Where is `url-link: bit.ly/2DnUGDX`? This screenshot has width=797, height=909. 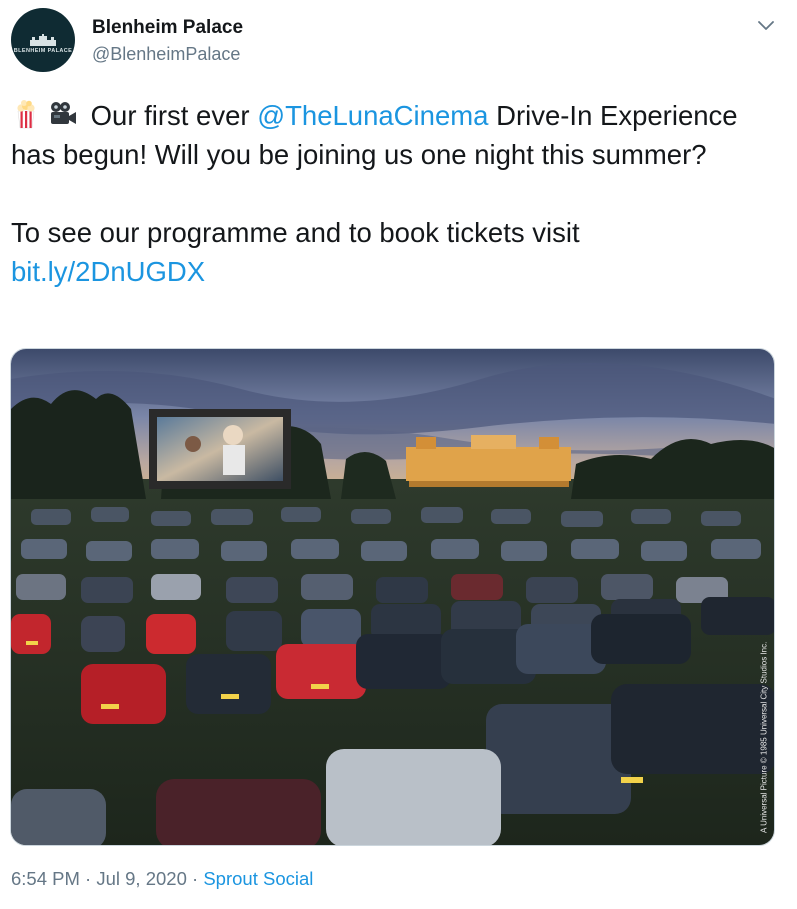 url-link: bit.ly/2DnUGDX is located at coordinates (108, 271).